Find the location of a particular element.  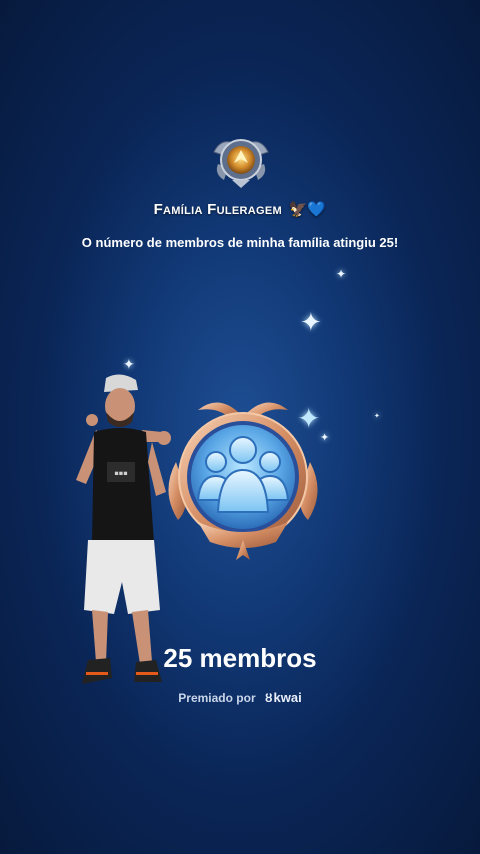

family-name-title: Família Fuleragem 🦅💙 is located at coordinates (240, 209).